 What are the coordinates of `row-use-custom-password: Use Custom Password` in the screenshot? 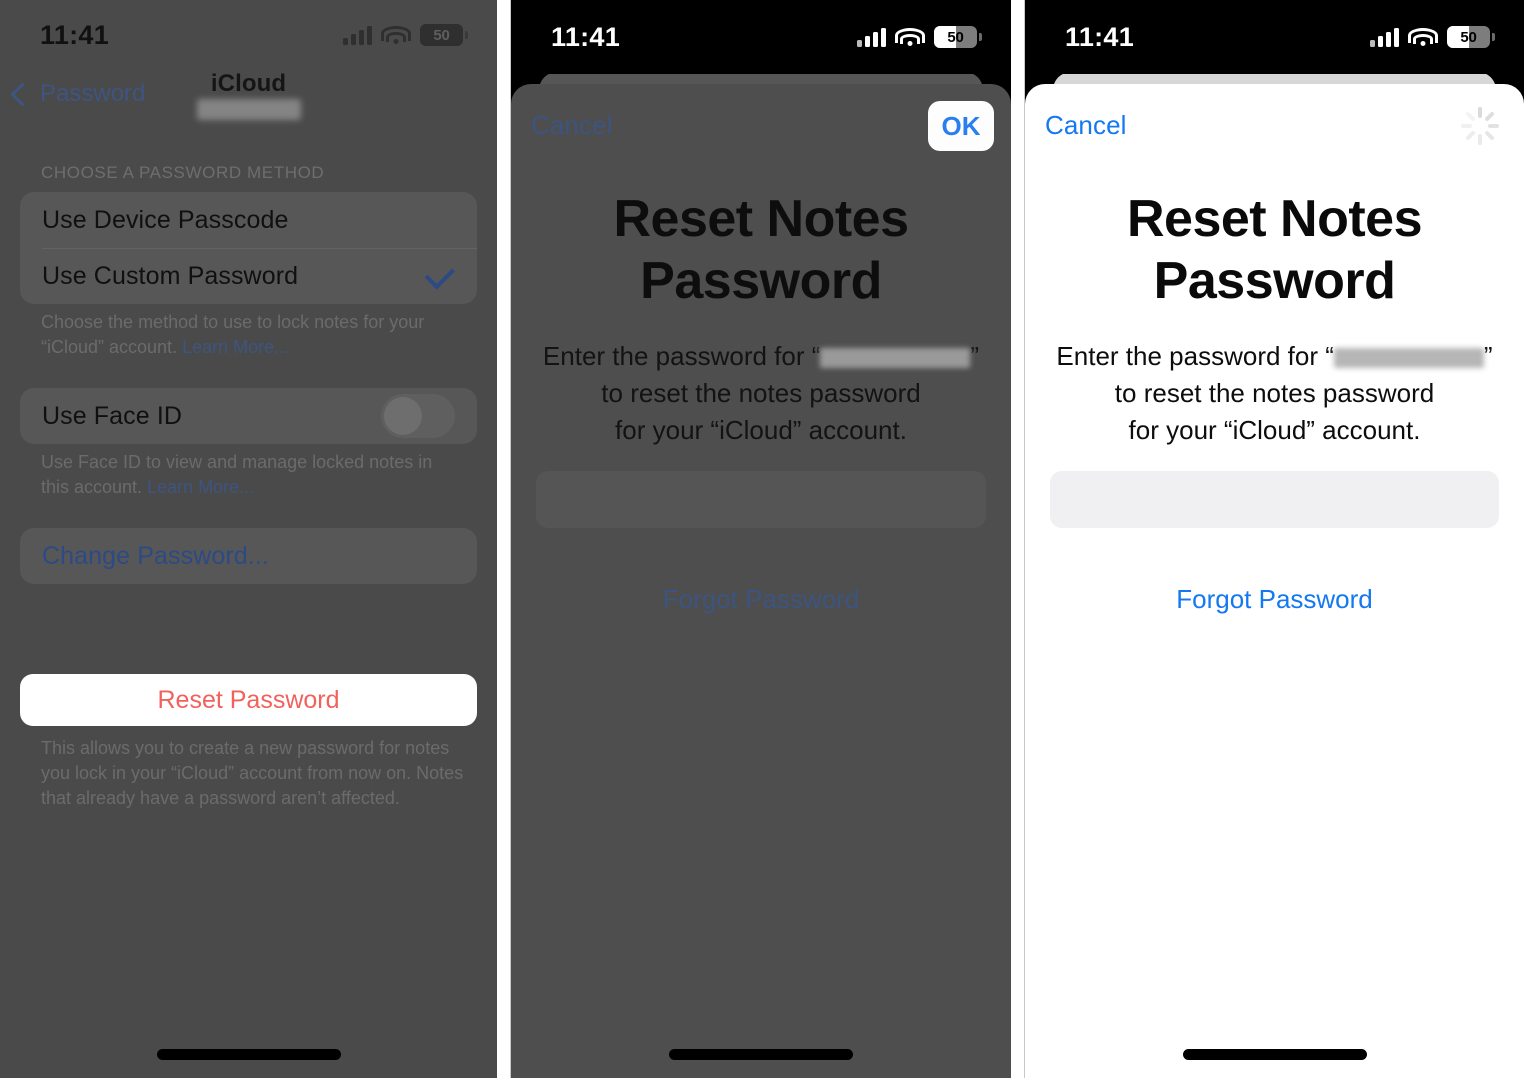 It's located at (248, 276).